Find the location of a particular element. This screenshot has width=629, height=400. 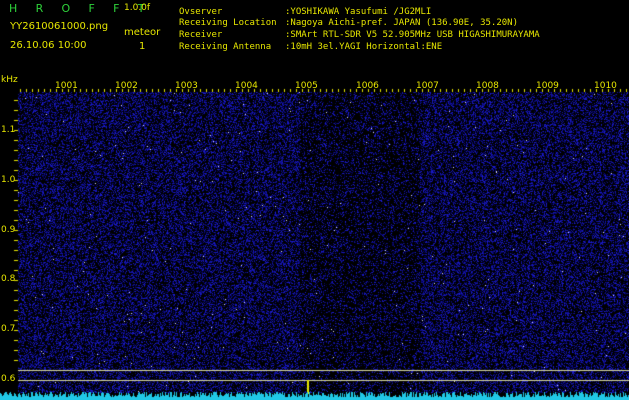

datetime: 26.10.06 10:00 is located at coordinates (48, 45).